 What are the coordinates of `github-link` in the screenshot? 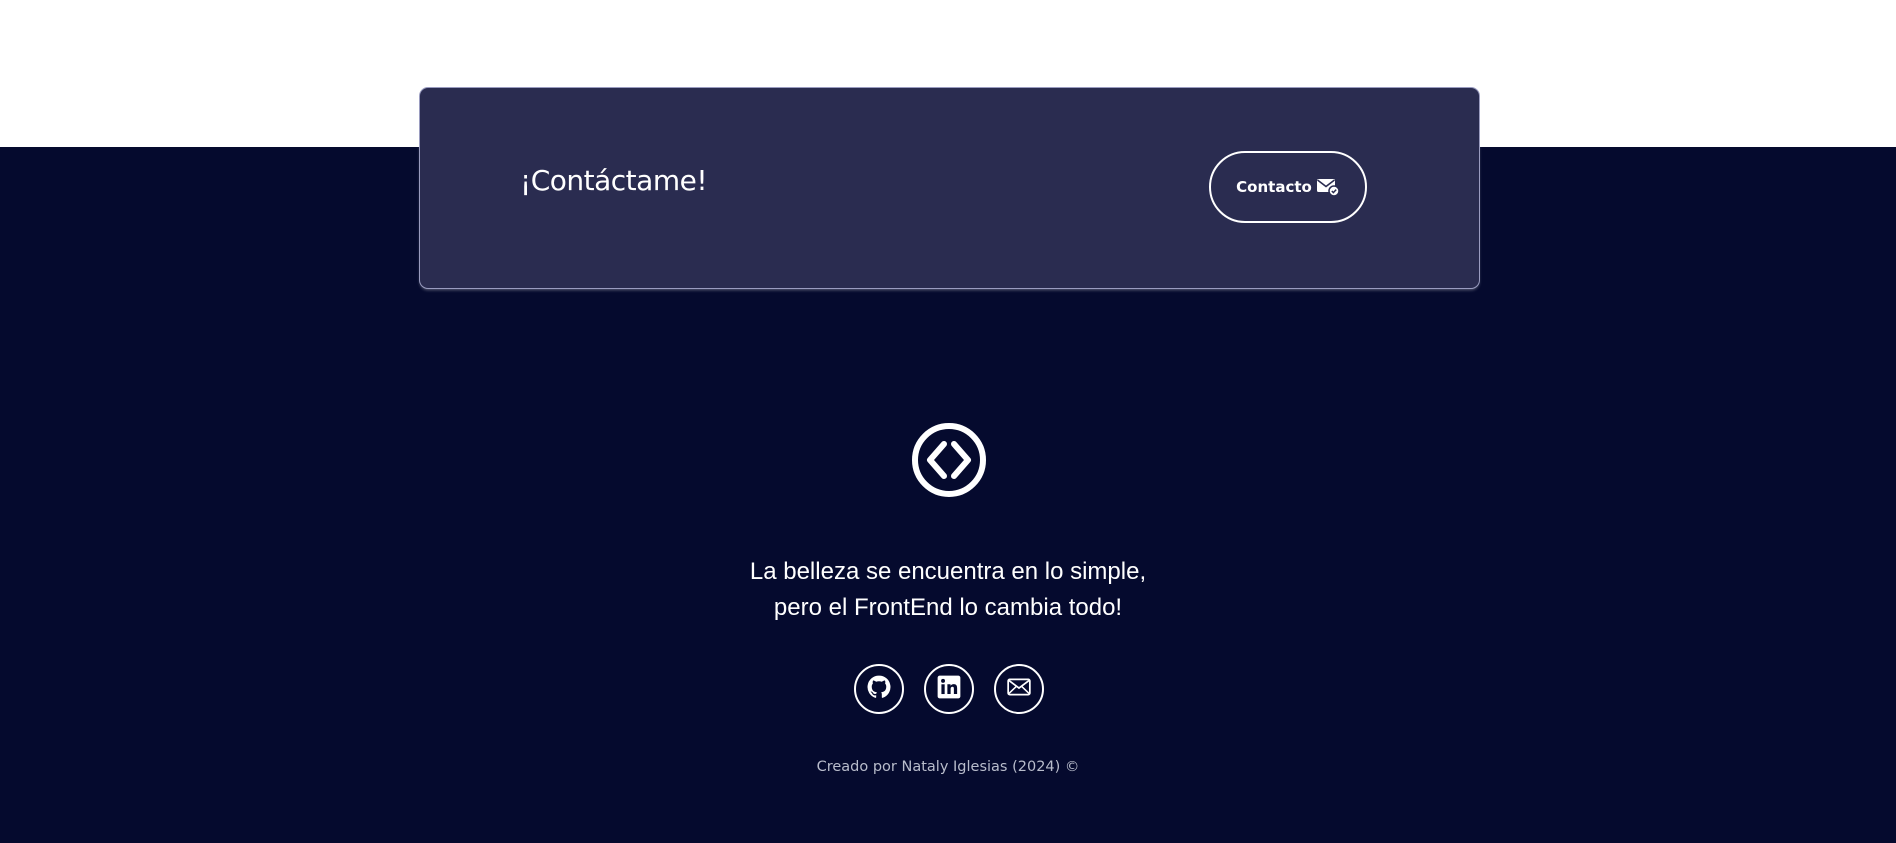 It's located at (879, 689).